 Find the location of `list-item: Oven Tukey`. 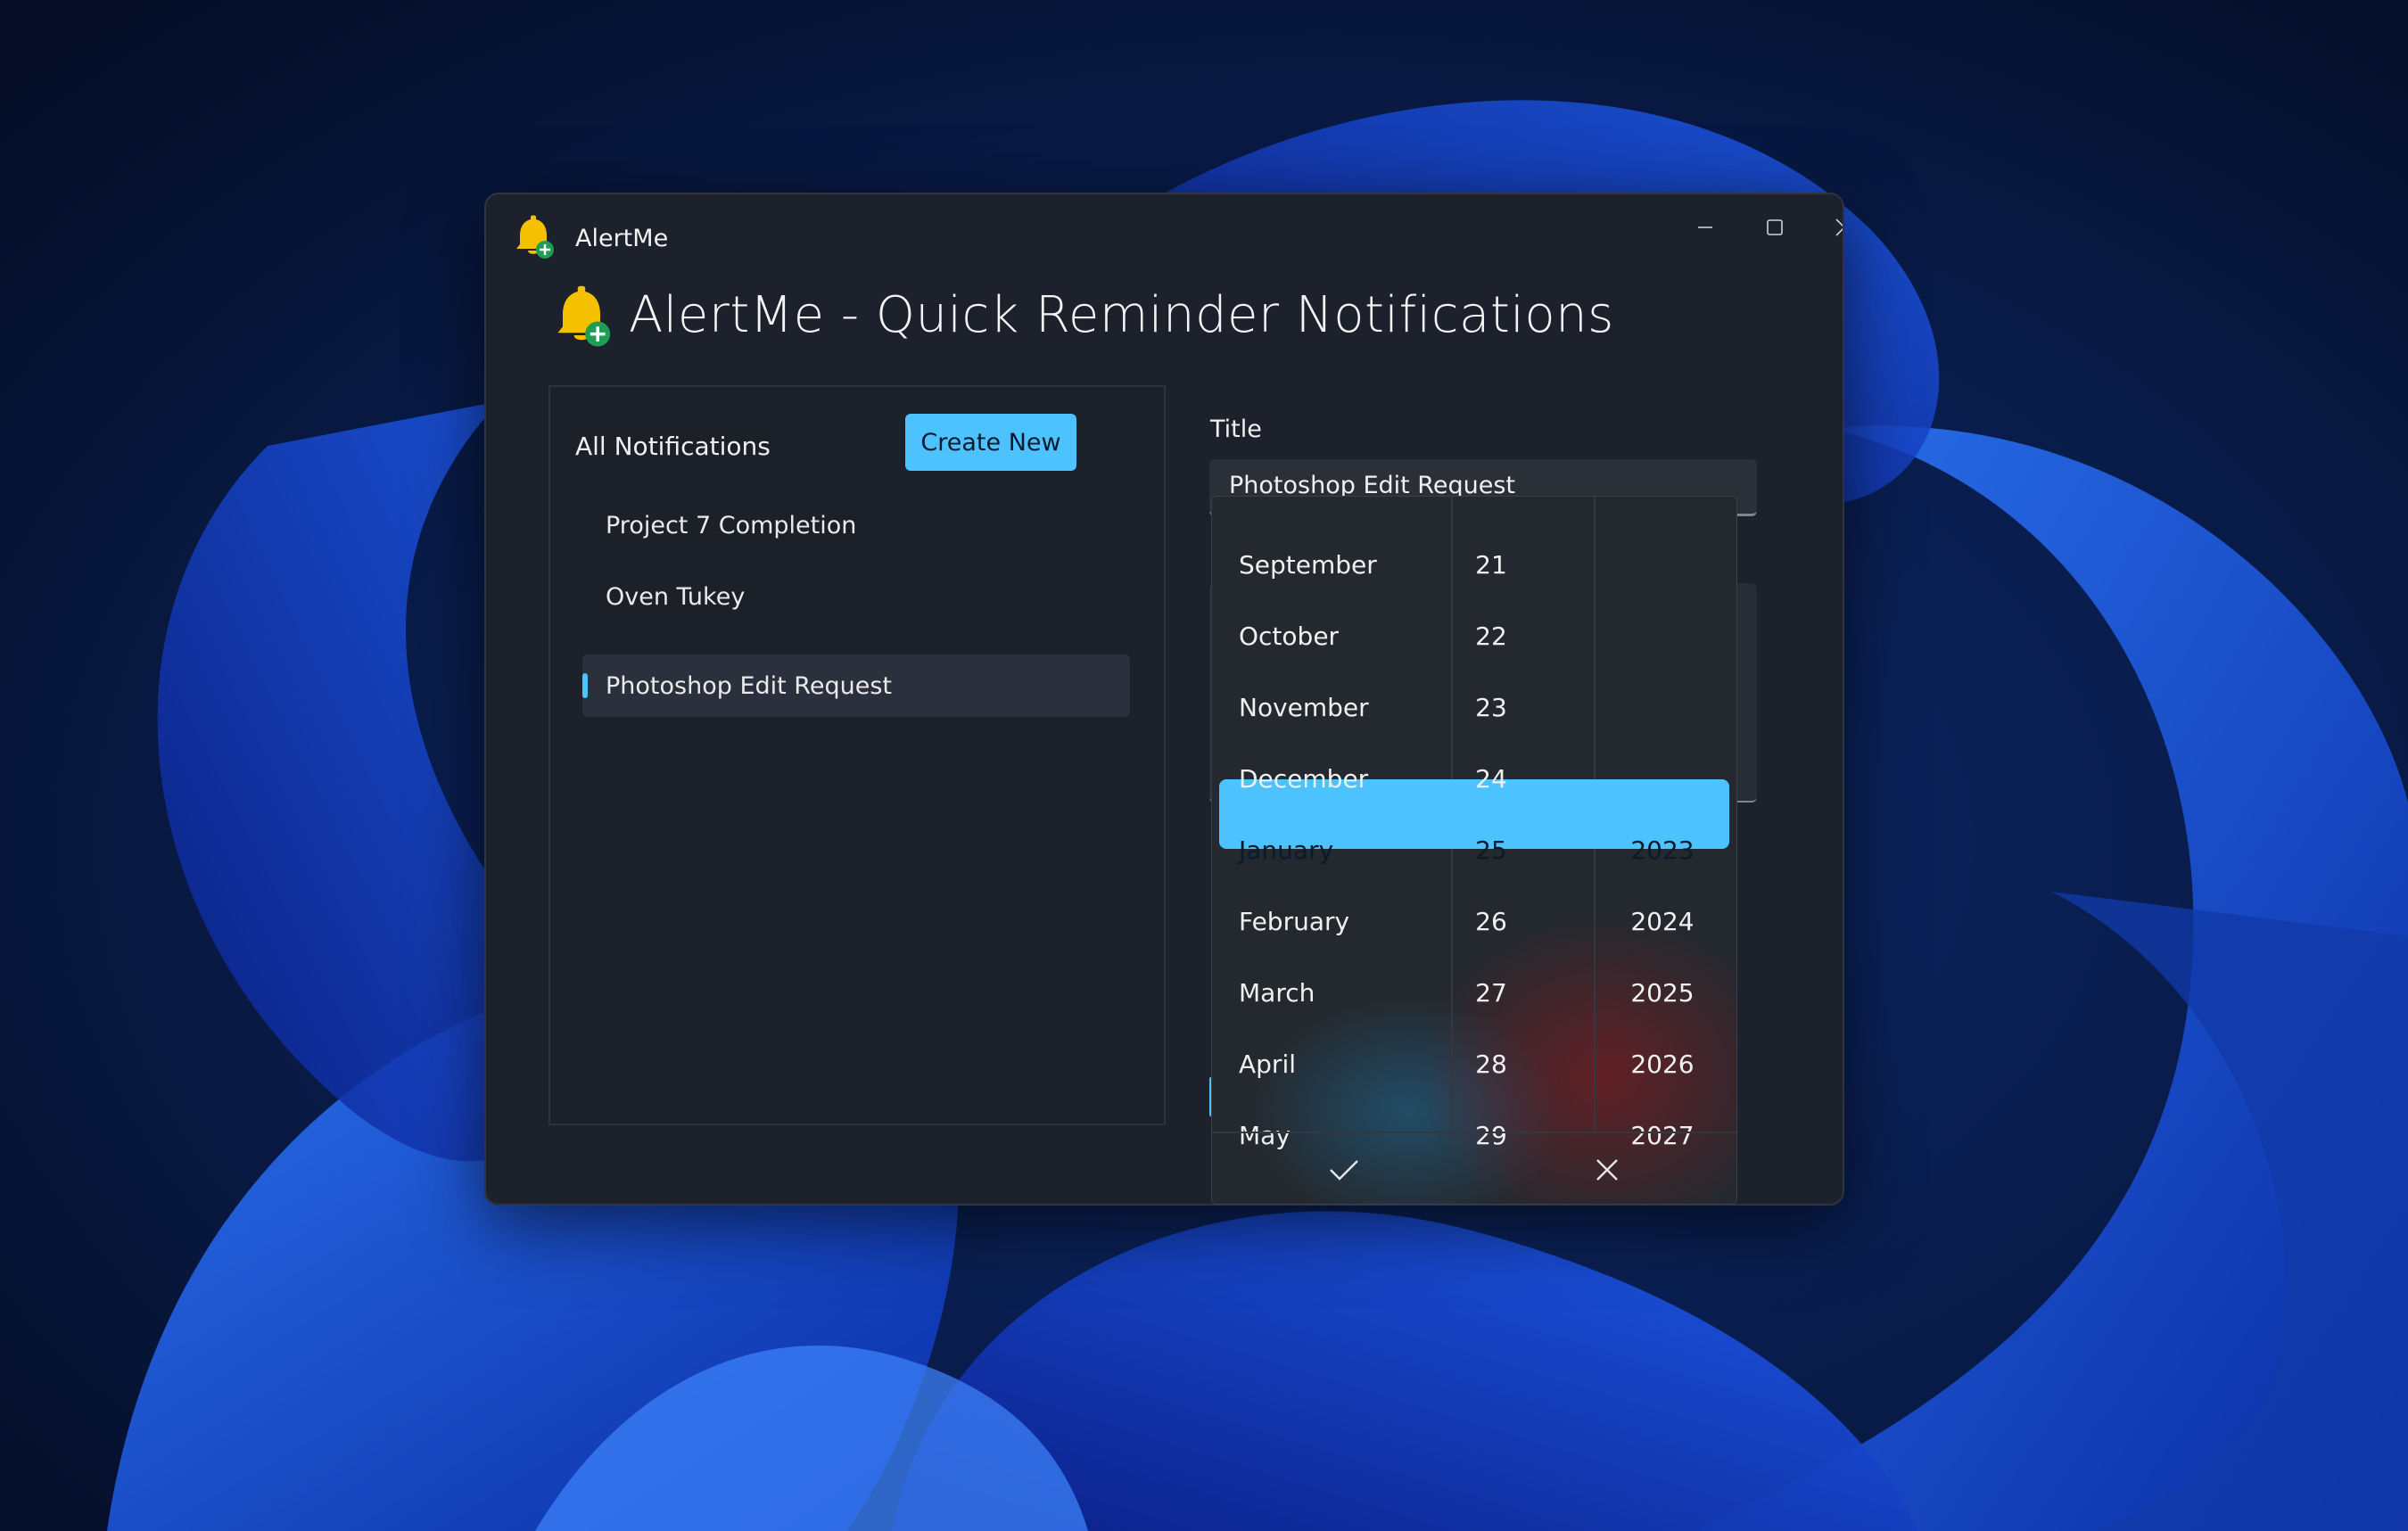

list-item: Oven Tukey is located at coordinates (856, 597).